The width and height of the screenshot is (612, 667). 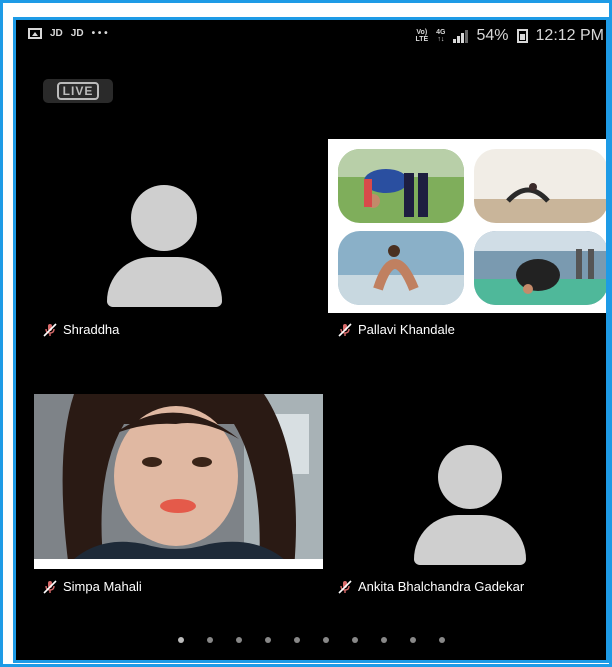 What do you see at coordinates (56, 33) in the screenshot?
I see `carrier-1: JD` at bounding box center [56, 33].